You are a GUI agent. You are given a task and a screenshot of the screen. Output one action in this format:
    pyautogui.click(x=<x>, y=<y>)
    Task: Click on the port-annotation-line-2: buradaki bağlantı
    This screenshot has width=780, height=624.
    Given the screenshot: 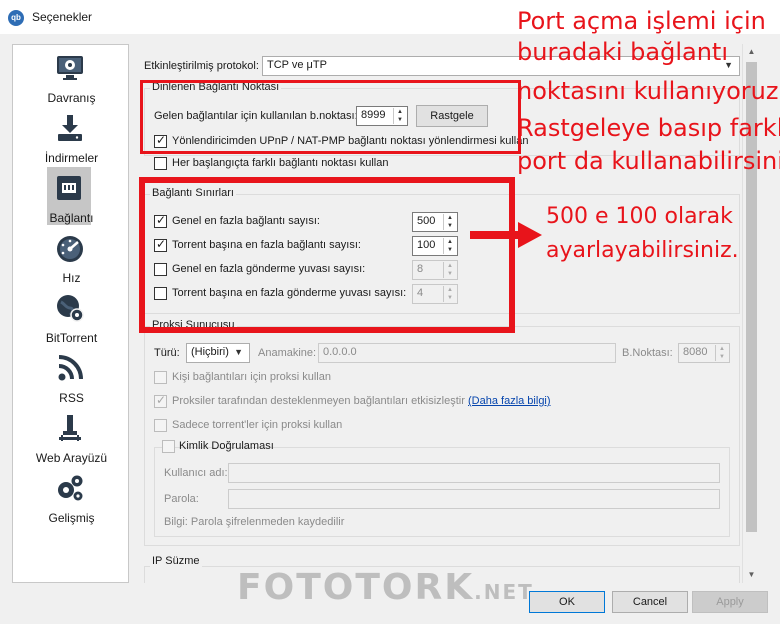 What is the action you would take?
    pyautogui.click(x=622, y=52)
    